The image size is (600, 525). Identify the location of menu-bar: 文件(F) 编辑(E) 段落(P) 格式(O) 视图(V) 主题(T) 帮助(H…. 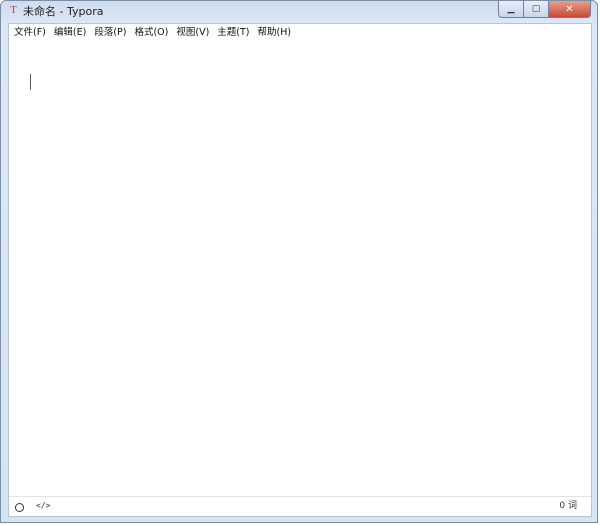
(300, 33).